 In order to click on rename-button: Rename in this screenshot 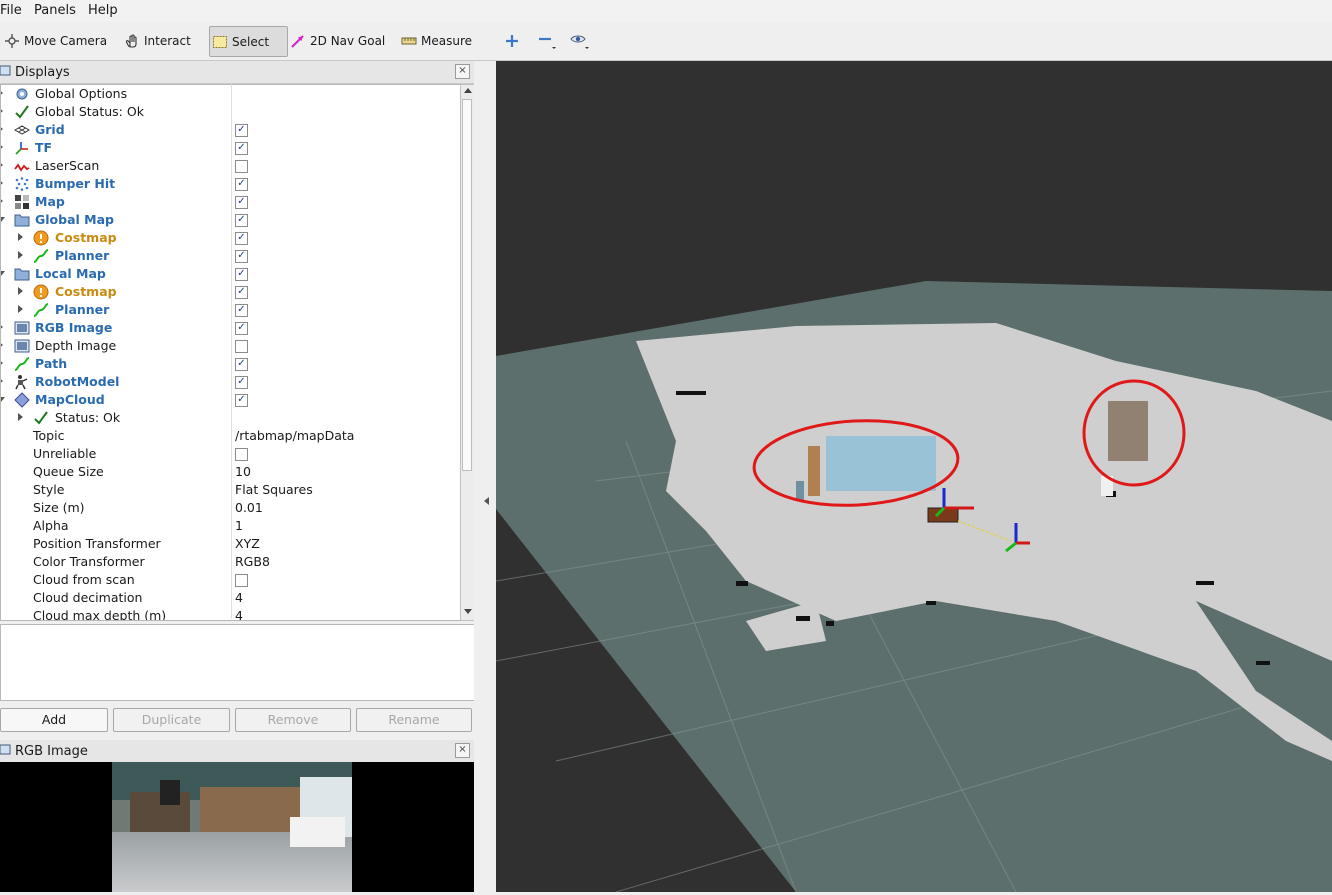, I will do `click(414, 720)`.